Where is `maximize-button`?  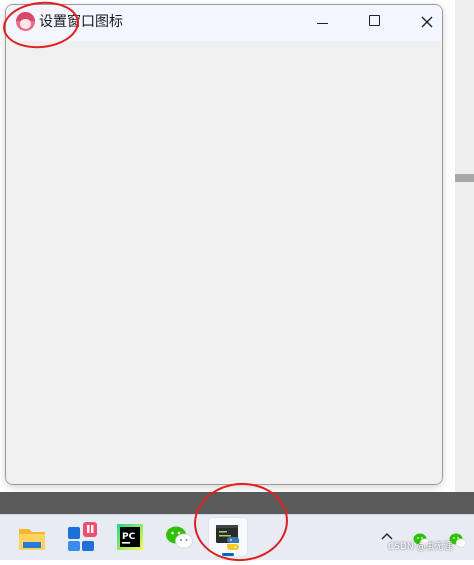 maximize-button is located at coordinates (375, 23).